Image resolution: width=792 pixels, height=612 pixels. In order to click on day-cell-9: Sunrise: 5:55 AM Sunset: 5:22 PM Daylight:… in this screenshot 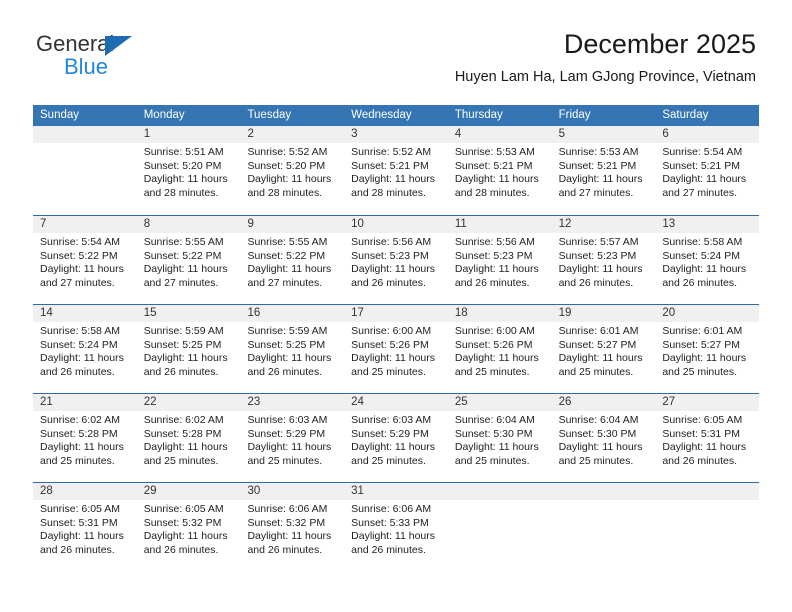, I will do `click(292, 261)`.